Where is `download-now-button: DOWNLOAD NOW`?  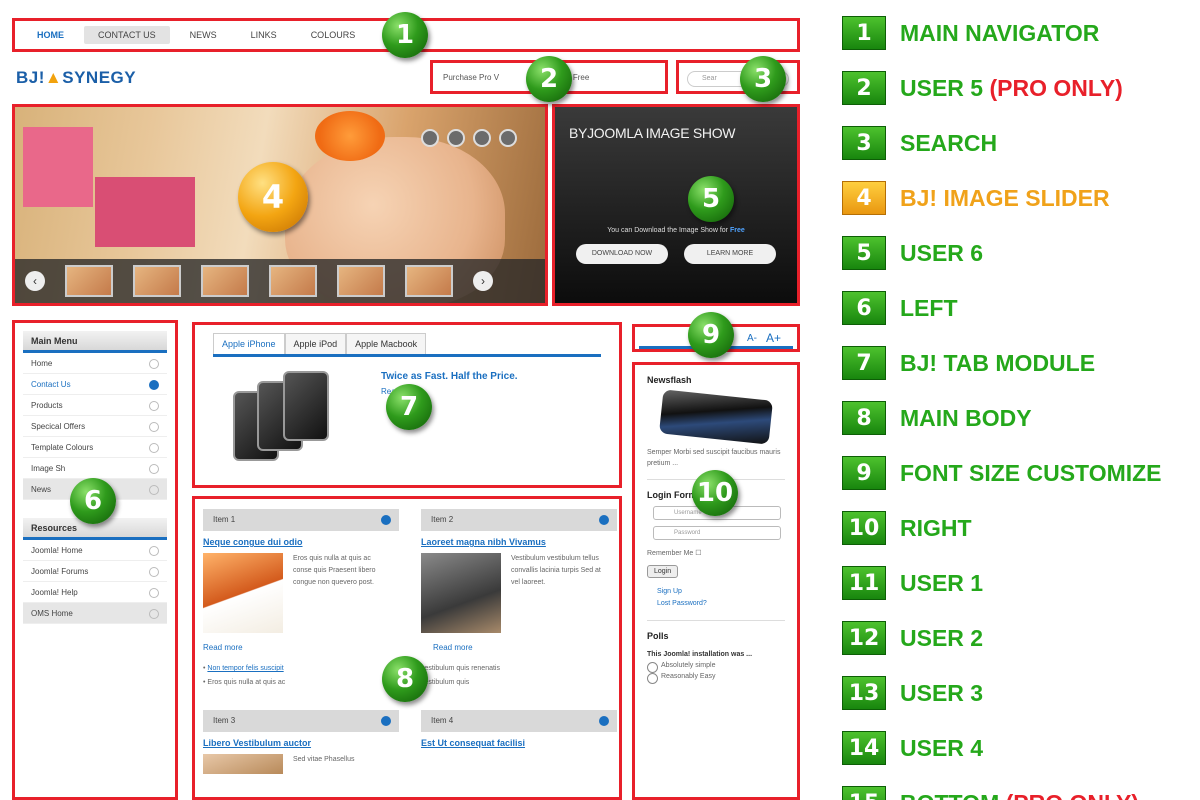
download-now-button: DOWNLOAD NOW is located at coordinates (622, 254).